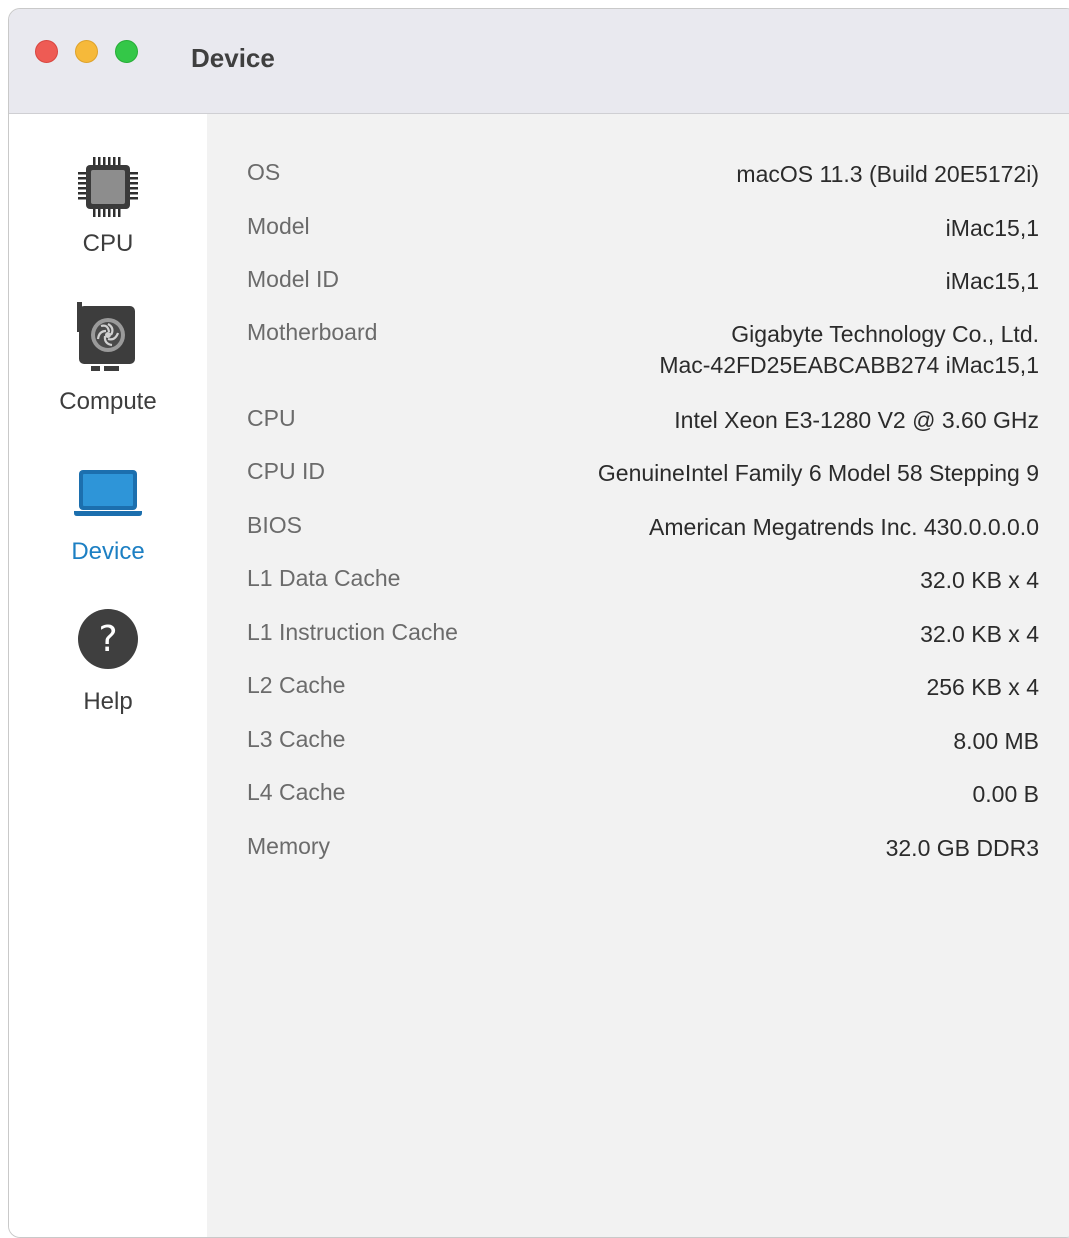 Image resolution: width=1069 pixels, height=1238 pixels. What do you see at coordinates (108, 189) in the screenshot?
I see `cpu-chip-icon` at bounding box center [108, 189].